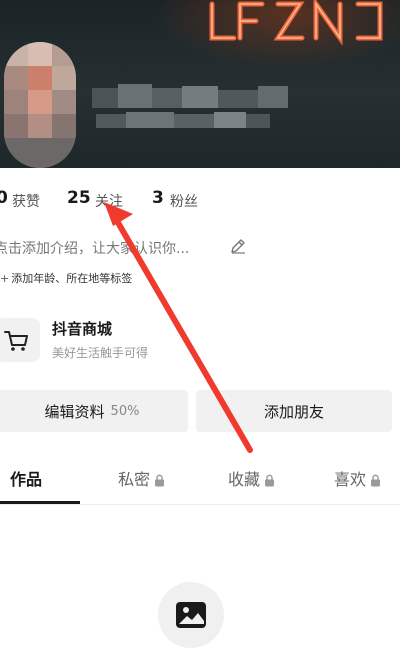  I want to click on add-tags-link: + 添加年龄、所在地等标签, so click(66, 278).